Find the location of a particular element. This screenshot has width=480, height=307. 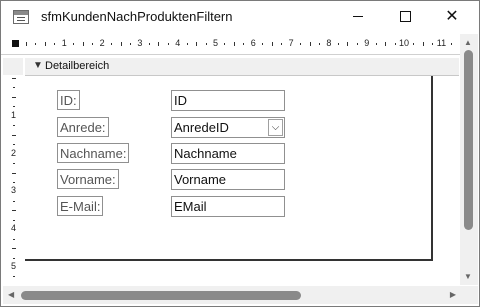

ruler-label: 11 is located at coordinates (441, 43).